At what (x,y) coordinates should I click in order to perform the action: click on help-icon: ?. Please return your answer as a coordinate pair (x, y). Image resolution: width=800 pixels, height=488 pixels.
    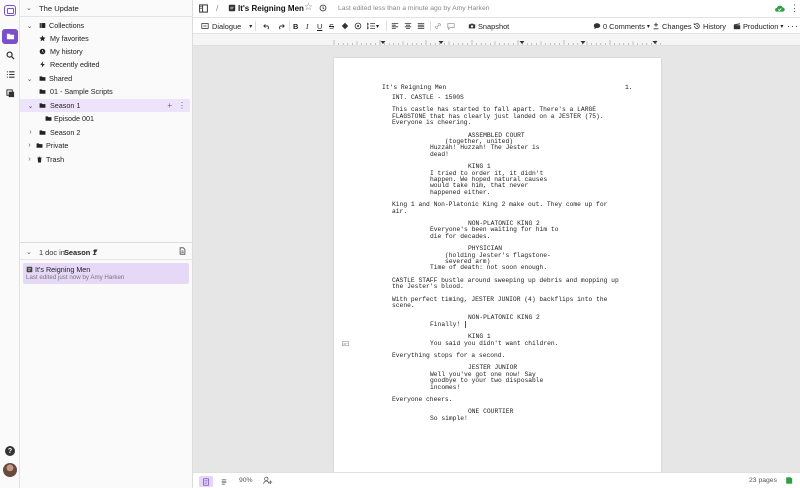
    Looking at the image, I should click on (10, 451).